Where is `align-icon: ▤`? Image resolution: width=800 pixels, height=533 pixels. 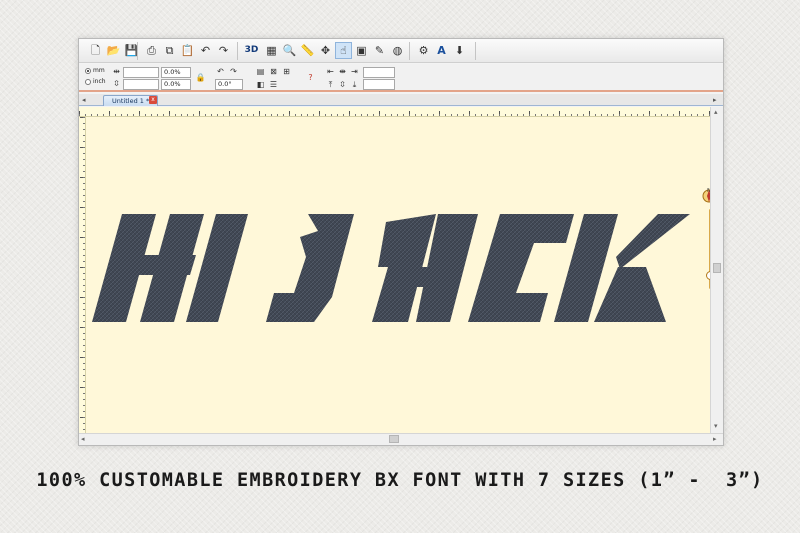
align-icon: ▤ is located at coordinates (260, 71).